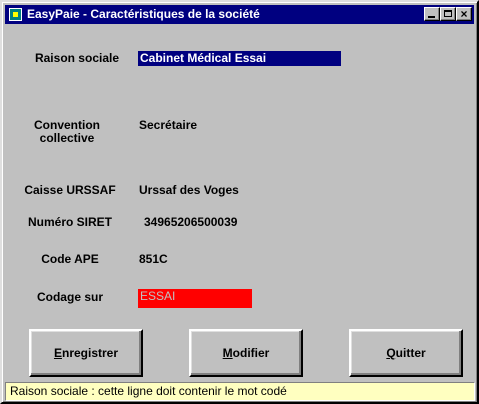 The image size is (479, 404). Describe the element at coordinates (239, 58) in the screenshot. I see `raison-sociale-field: Cabinet Médical Essai` at that location.